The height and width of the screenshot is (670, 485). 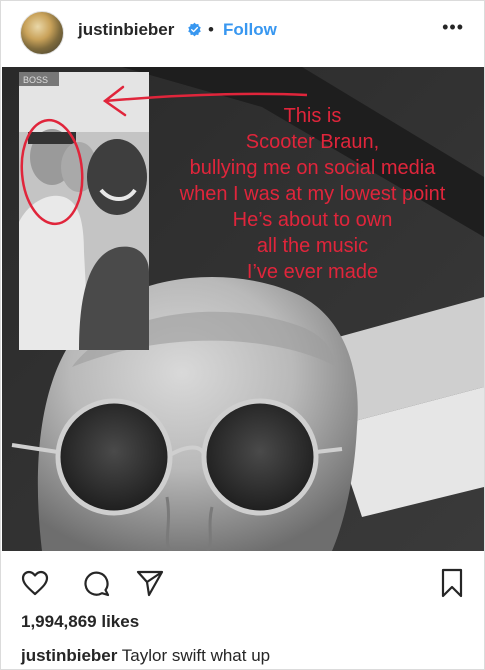 I want to click on annotation-line: This is, so click(x=312, y=116).